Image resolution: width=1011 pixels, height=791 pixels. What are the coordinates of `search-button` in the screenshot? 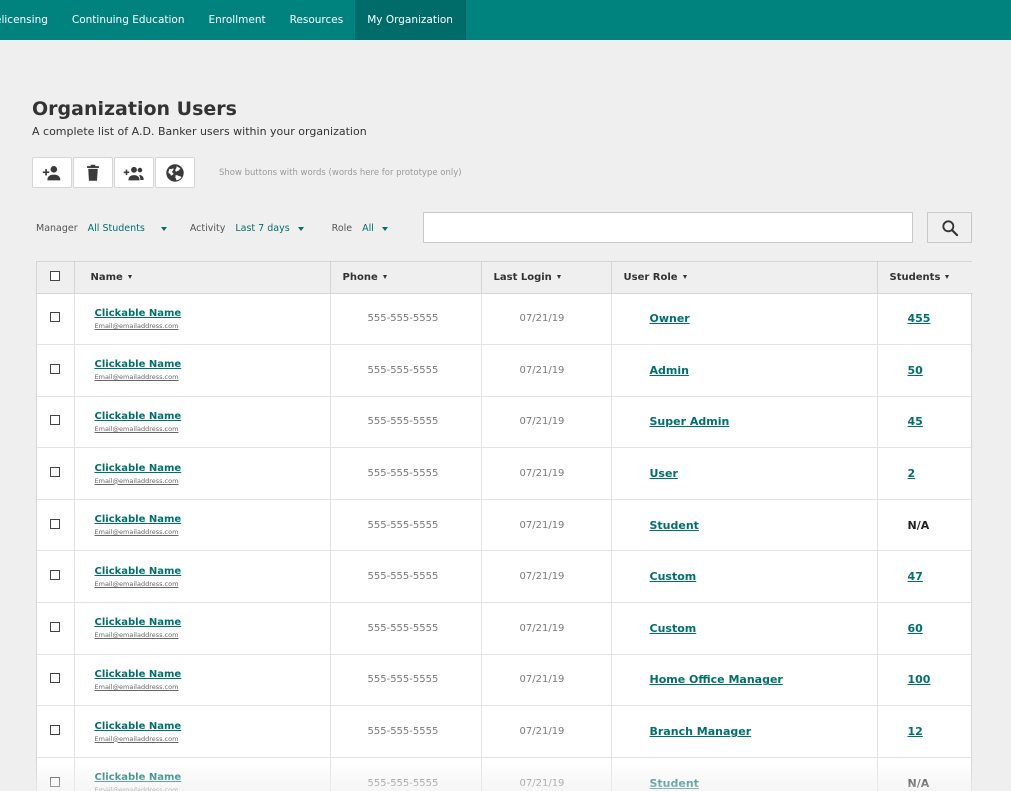 It's located at (949, 227).